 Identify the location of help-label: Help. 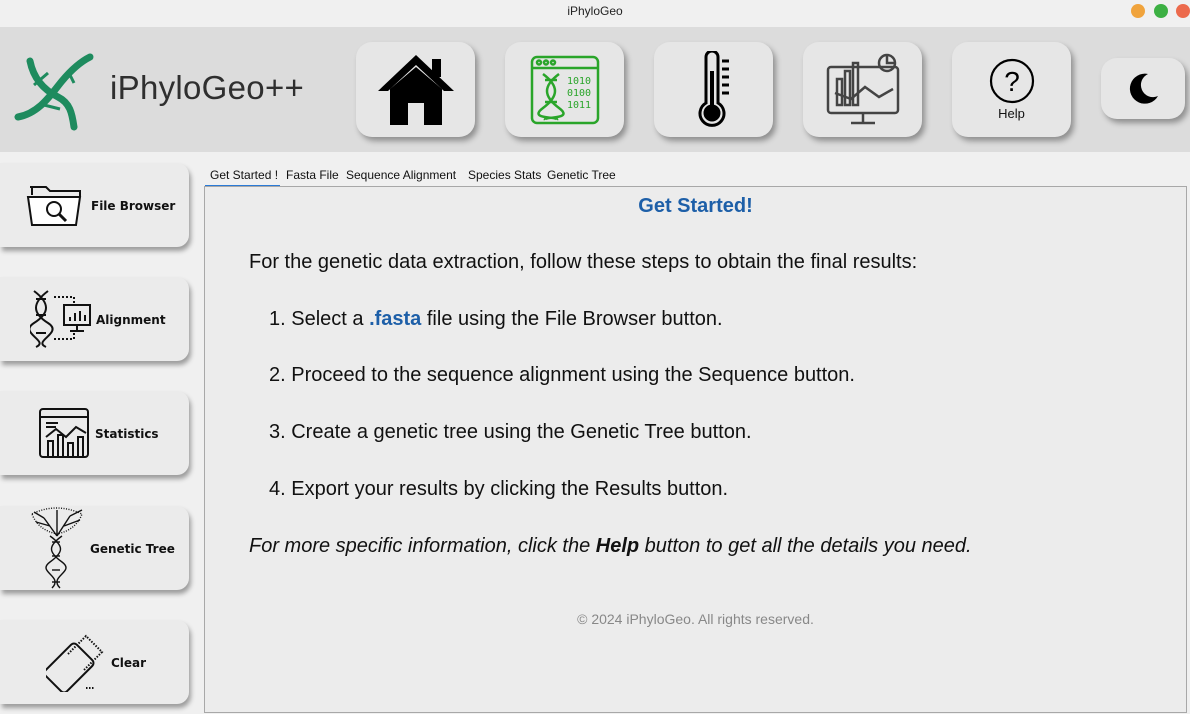
(1011, 113).